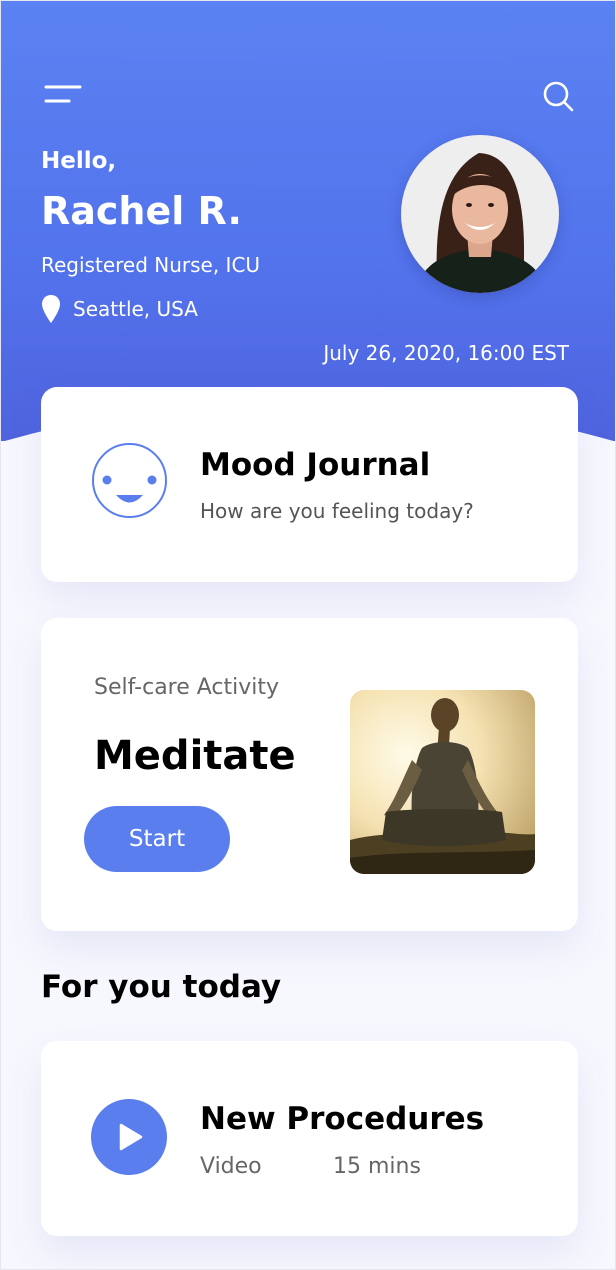  What do you see at coordinates (231, 1166) in the screenshot?
I see `content-type-label: Video` at bounding box center [231, 1166].